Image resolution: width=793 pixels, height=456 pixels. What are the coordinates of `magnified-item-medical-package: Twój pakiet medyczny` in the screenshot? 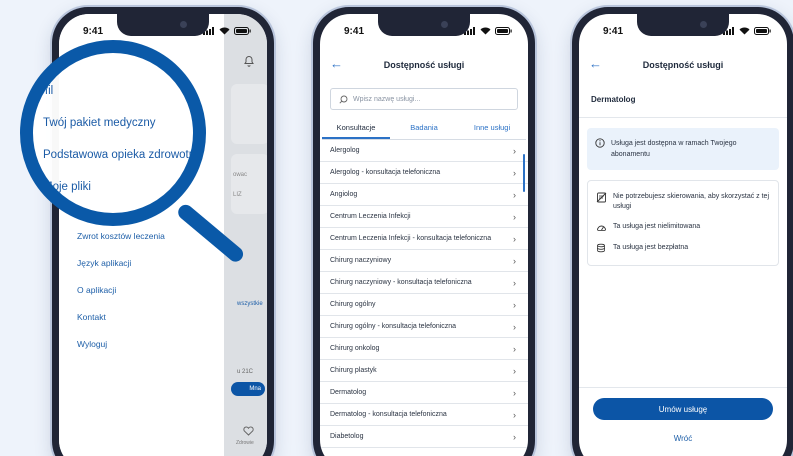 It's located at (99, 123).